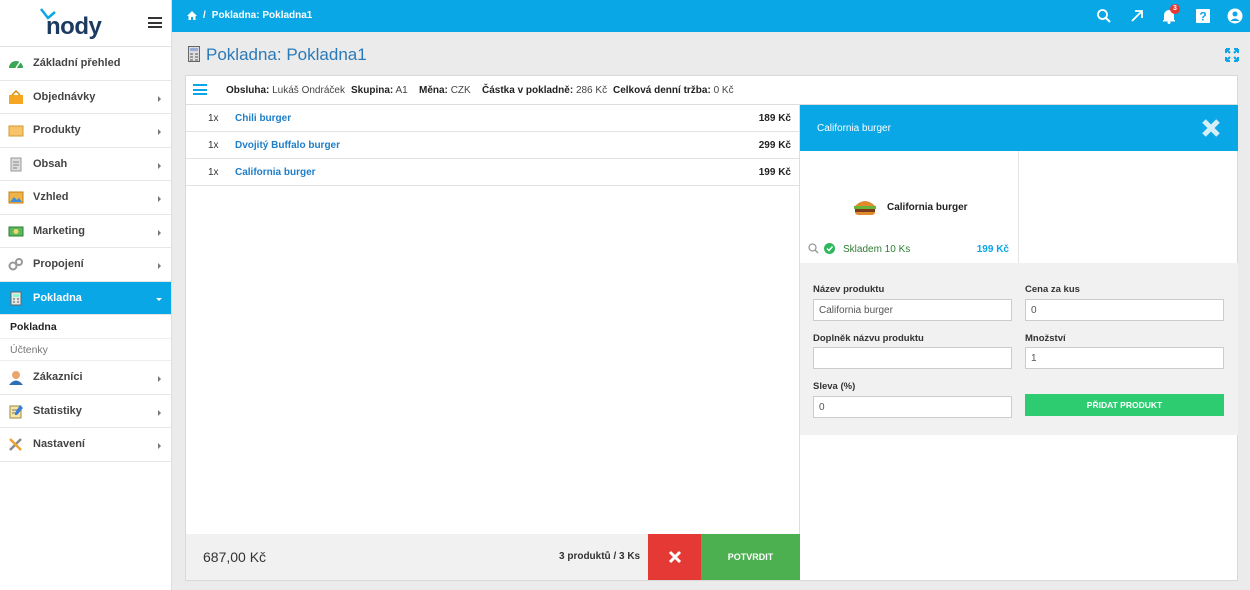 The width and height of the screenshot is (1250, 590). I want to click on sidebar-item-zakladni-prehled: Základní přehled, so click(85, 64).